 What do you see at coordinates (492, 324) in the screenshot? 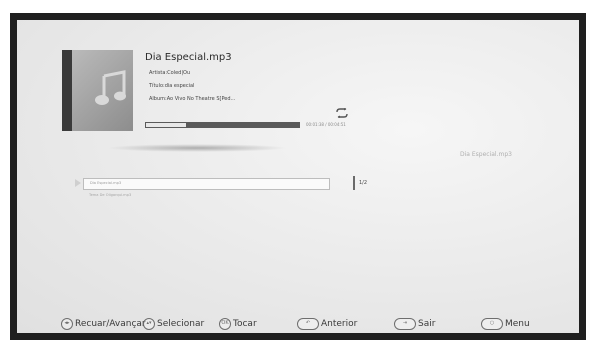
I see `menu-icon: ○` at bounding box center [492, 324].